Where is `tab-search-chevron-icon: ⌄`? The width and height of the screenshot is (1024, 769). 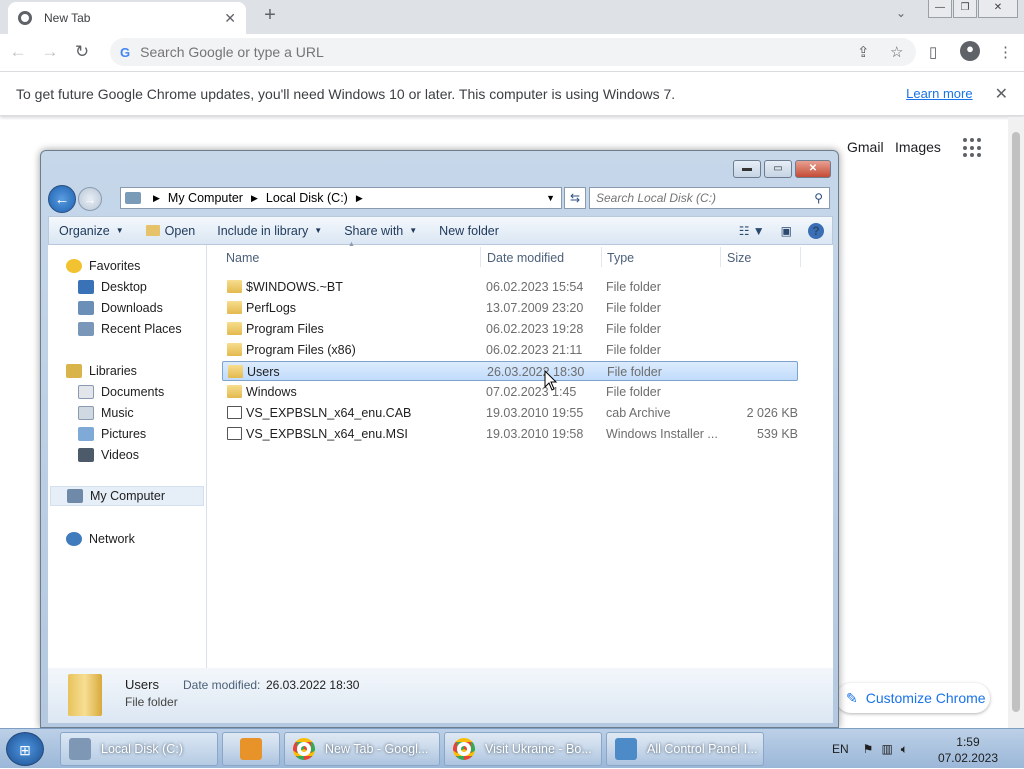
tab-search-chevron-icon: ⌄ is located at coordinates (901, 13).